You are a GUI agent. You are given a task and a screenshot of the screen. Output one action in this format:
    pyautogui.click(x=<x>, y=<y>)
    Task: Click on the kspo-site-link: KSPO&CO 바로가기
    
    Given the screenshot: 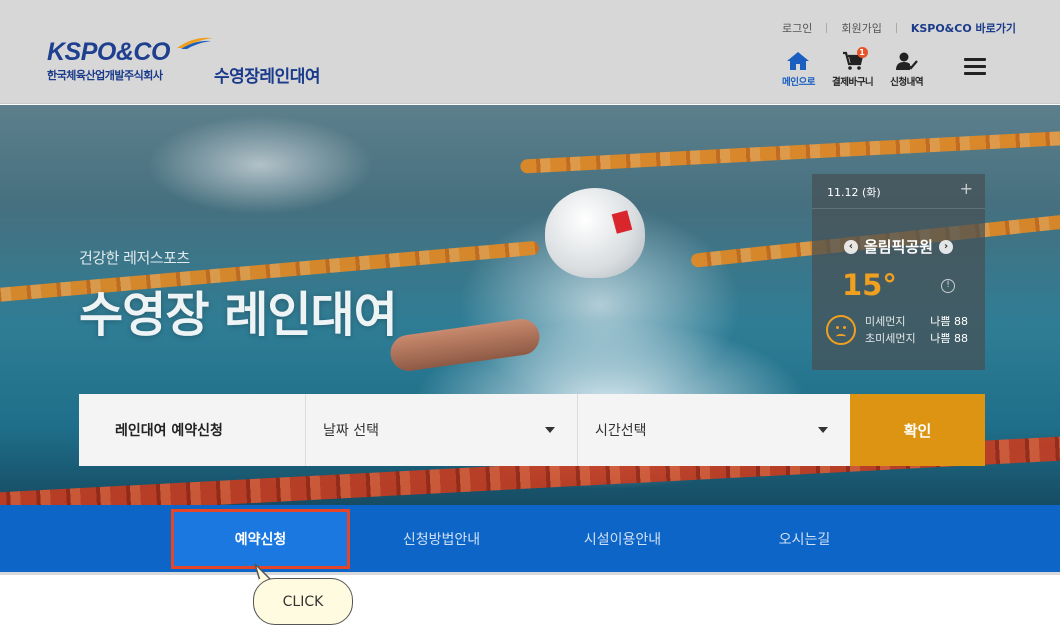 What is the action you would take?
    pyautogui.click(x=963, y=28)
    